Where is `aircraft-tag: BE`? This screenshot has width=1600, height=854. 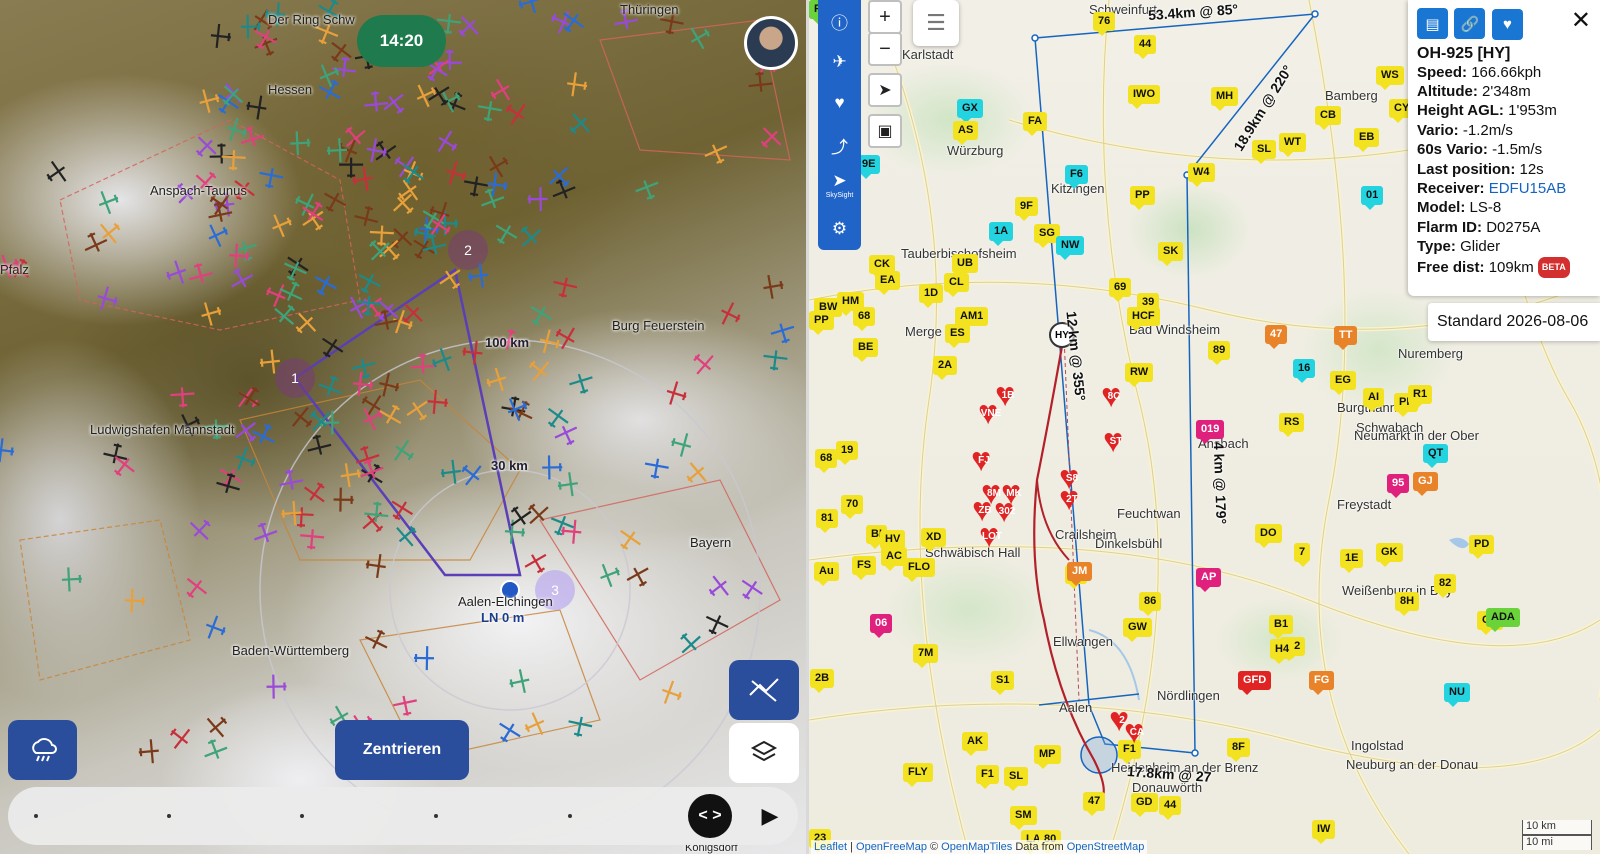 aircraft-tag: BE is located at coordinates (866, 350).